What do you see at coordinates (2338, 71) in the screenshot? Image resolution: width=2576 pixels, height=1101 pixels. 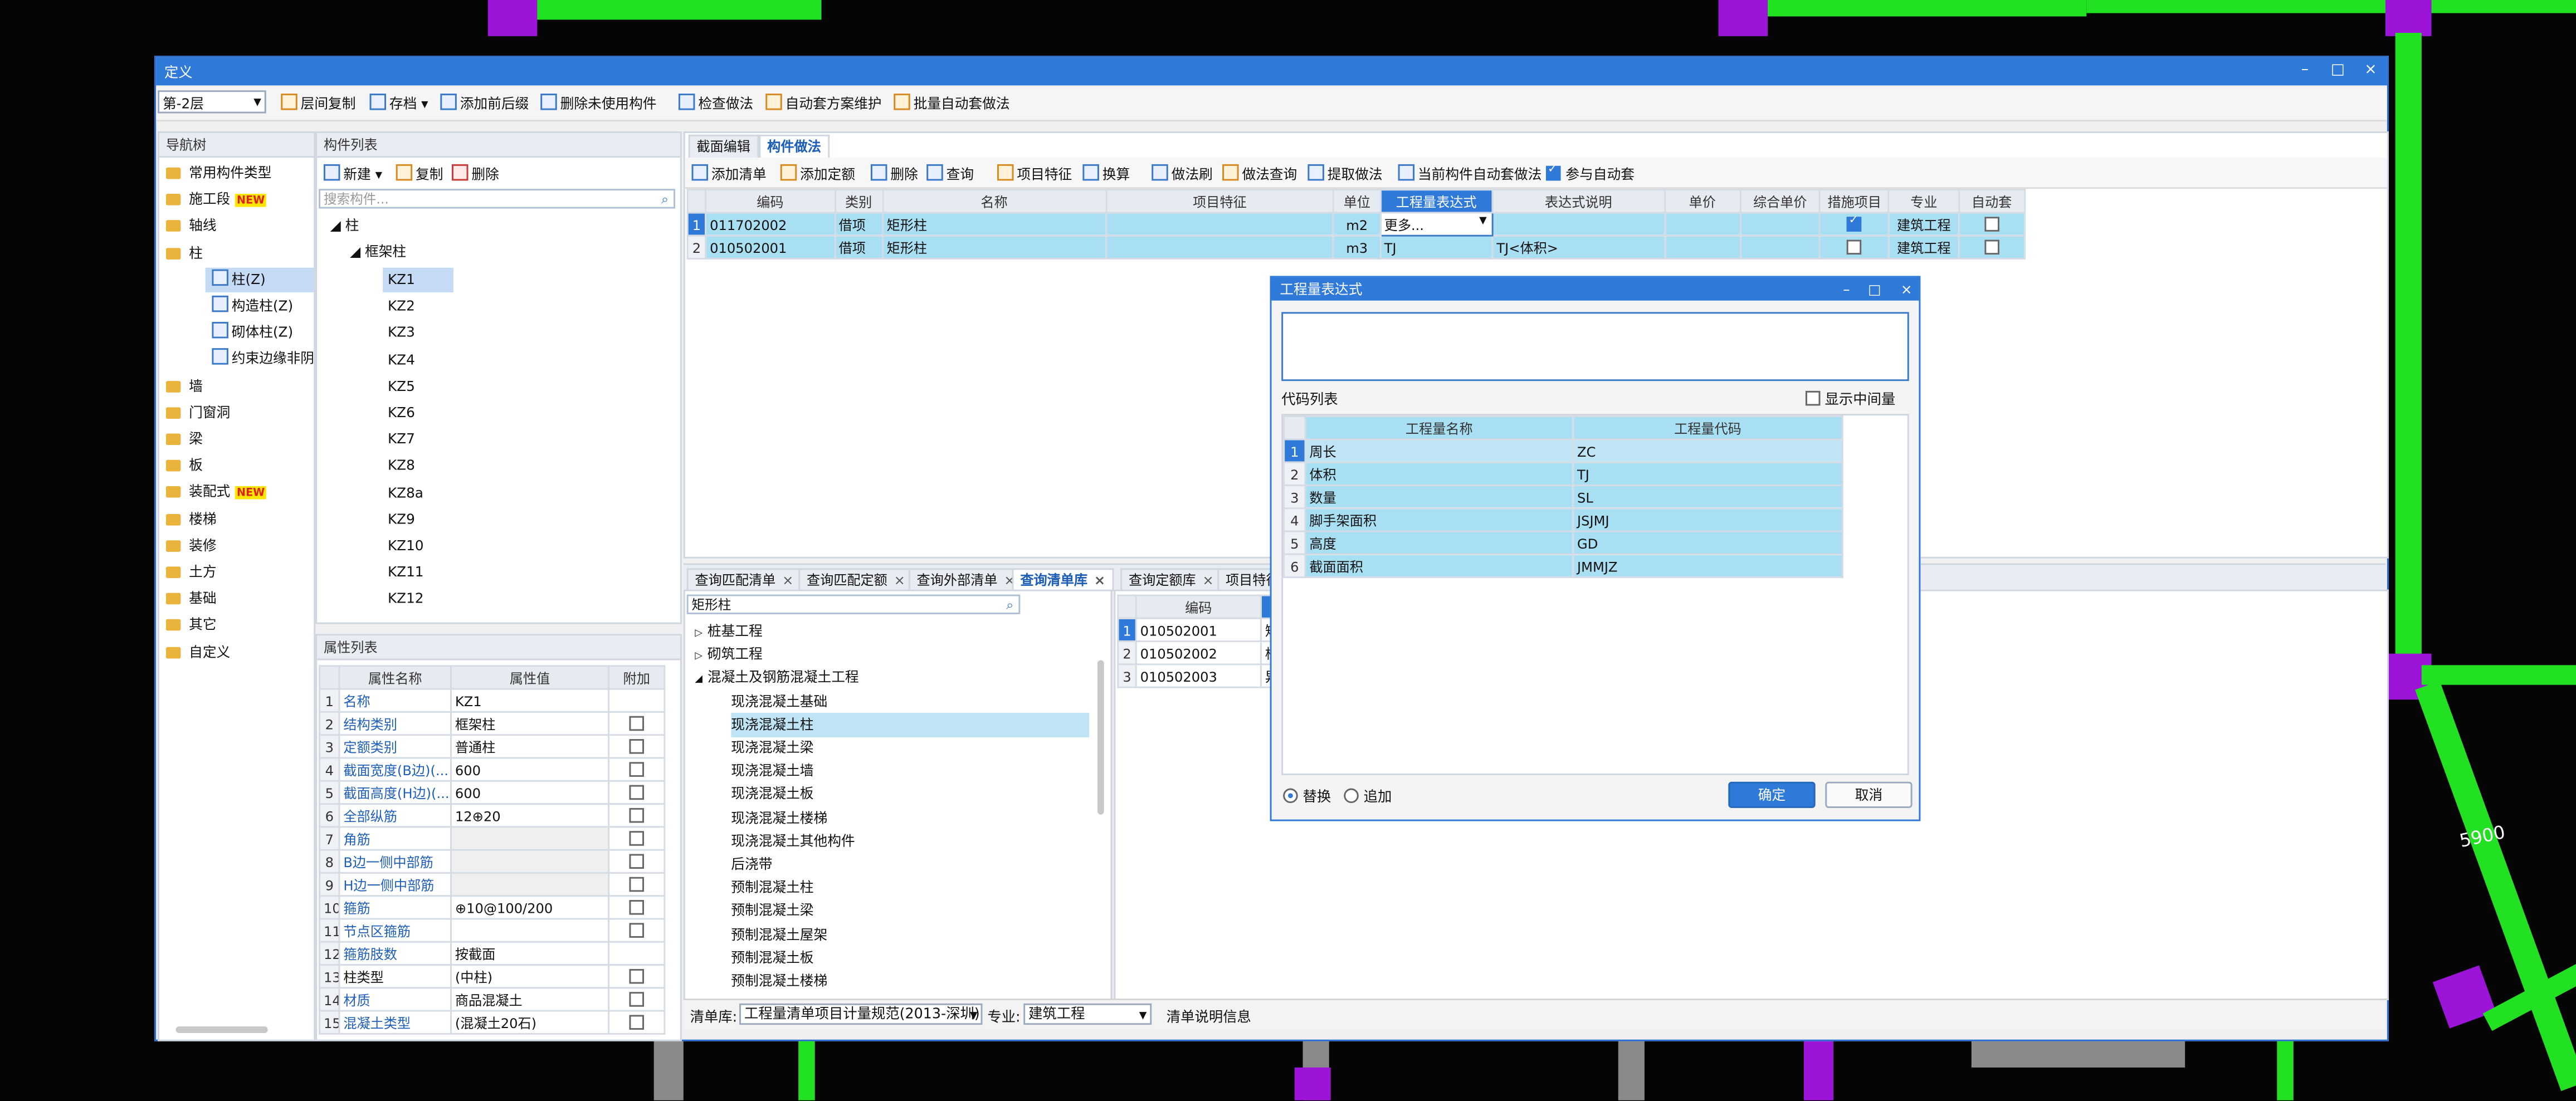 I see `maximize-button: □` at bounding box center [2338, 71].